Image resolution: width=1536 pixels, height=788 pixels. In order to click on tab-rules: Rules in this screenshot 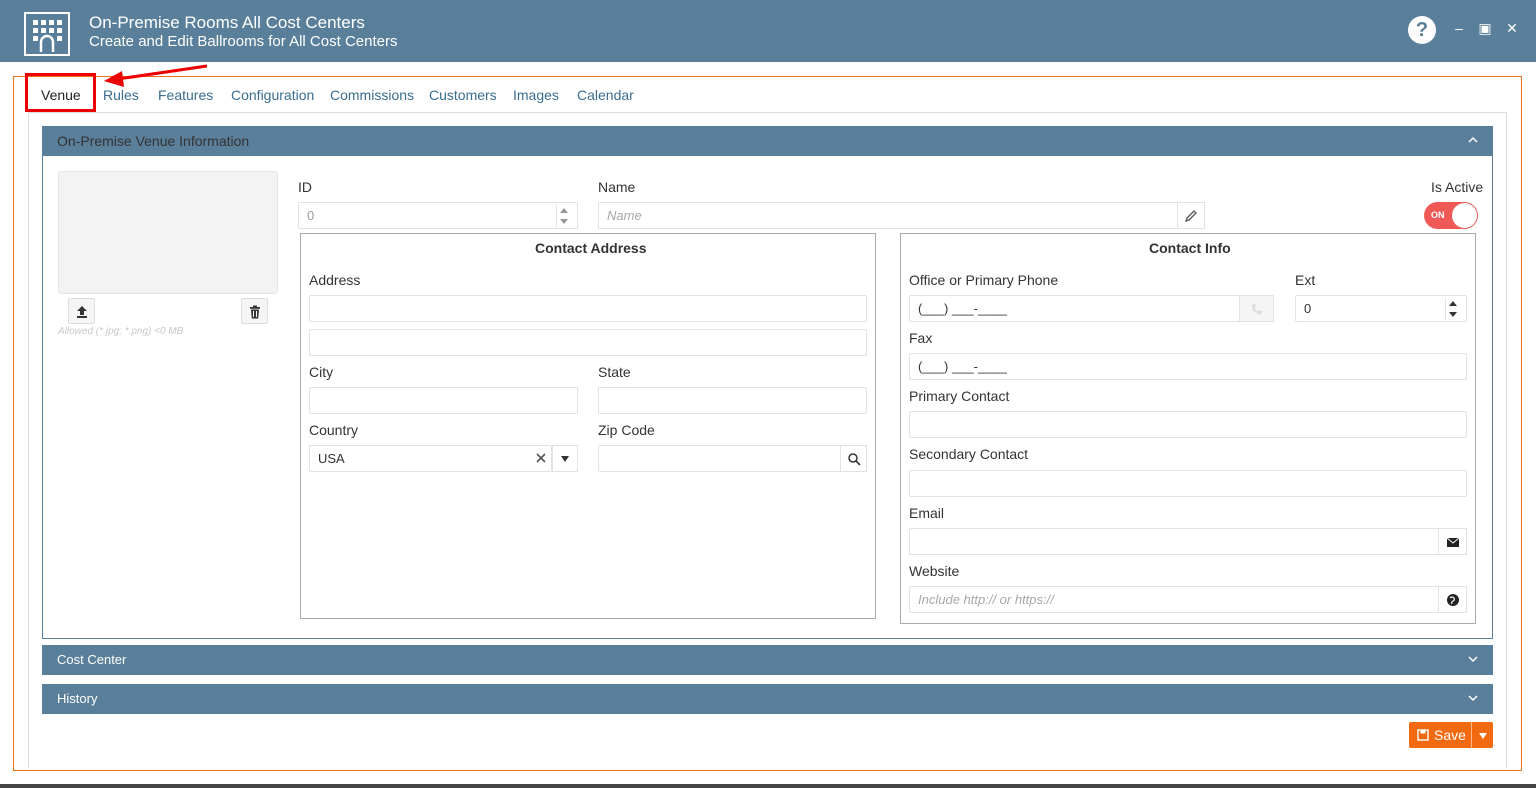, I will do `click(121, 95)`.